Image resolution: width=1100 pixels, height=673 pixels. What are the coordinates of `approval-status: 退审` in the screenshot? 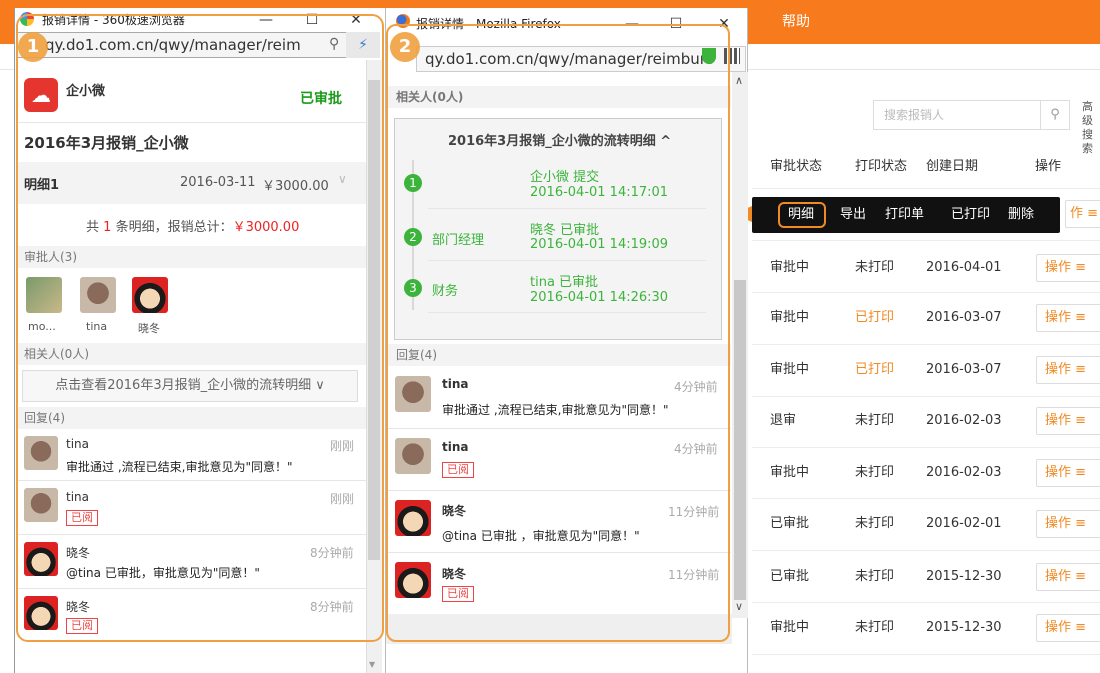 It's located at (783, 420).